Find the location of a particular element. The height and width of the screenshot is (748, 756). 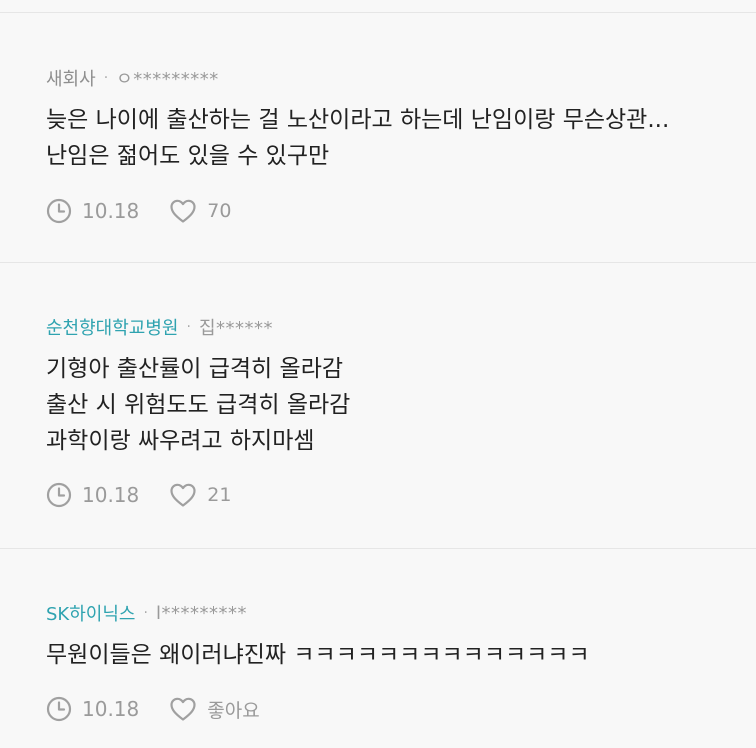

comment-footer: 10.18 70 is located at coordinates (381, 211).